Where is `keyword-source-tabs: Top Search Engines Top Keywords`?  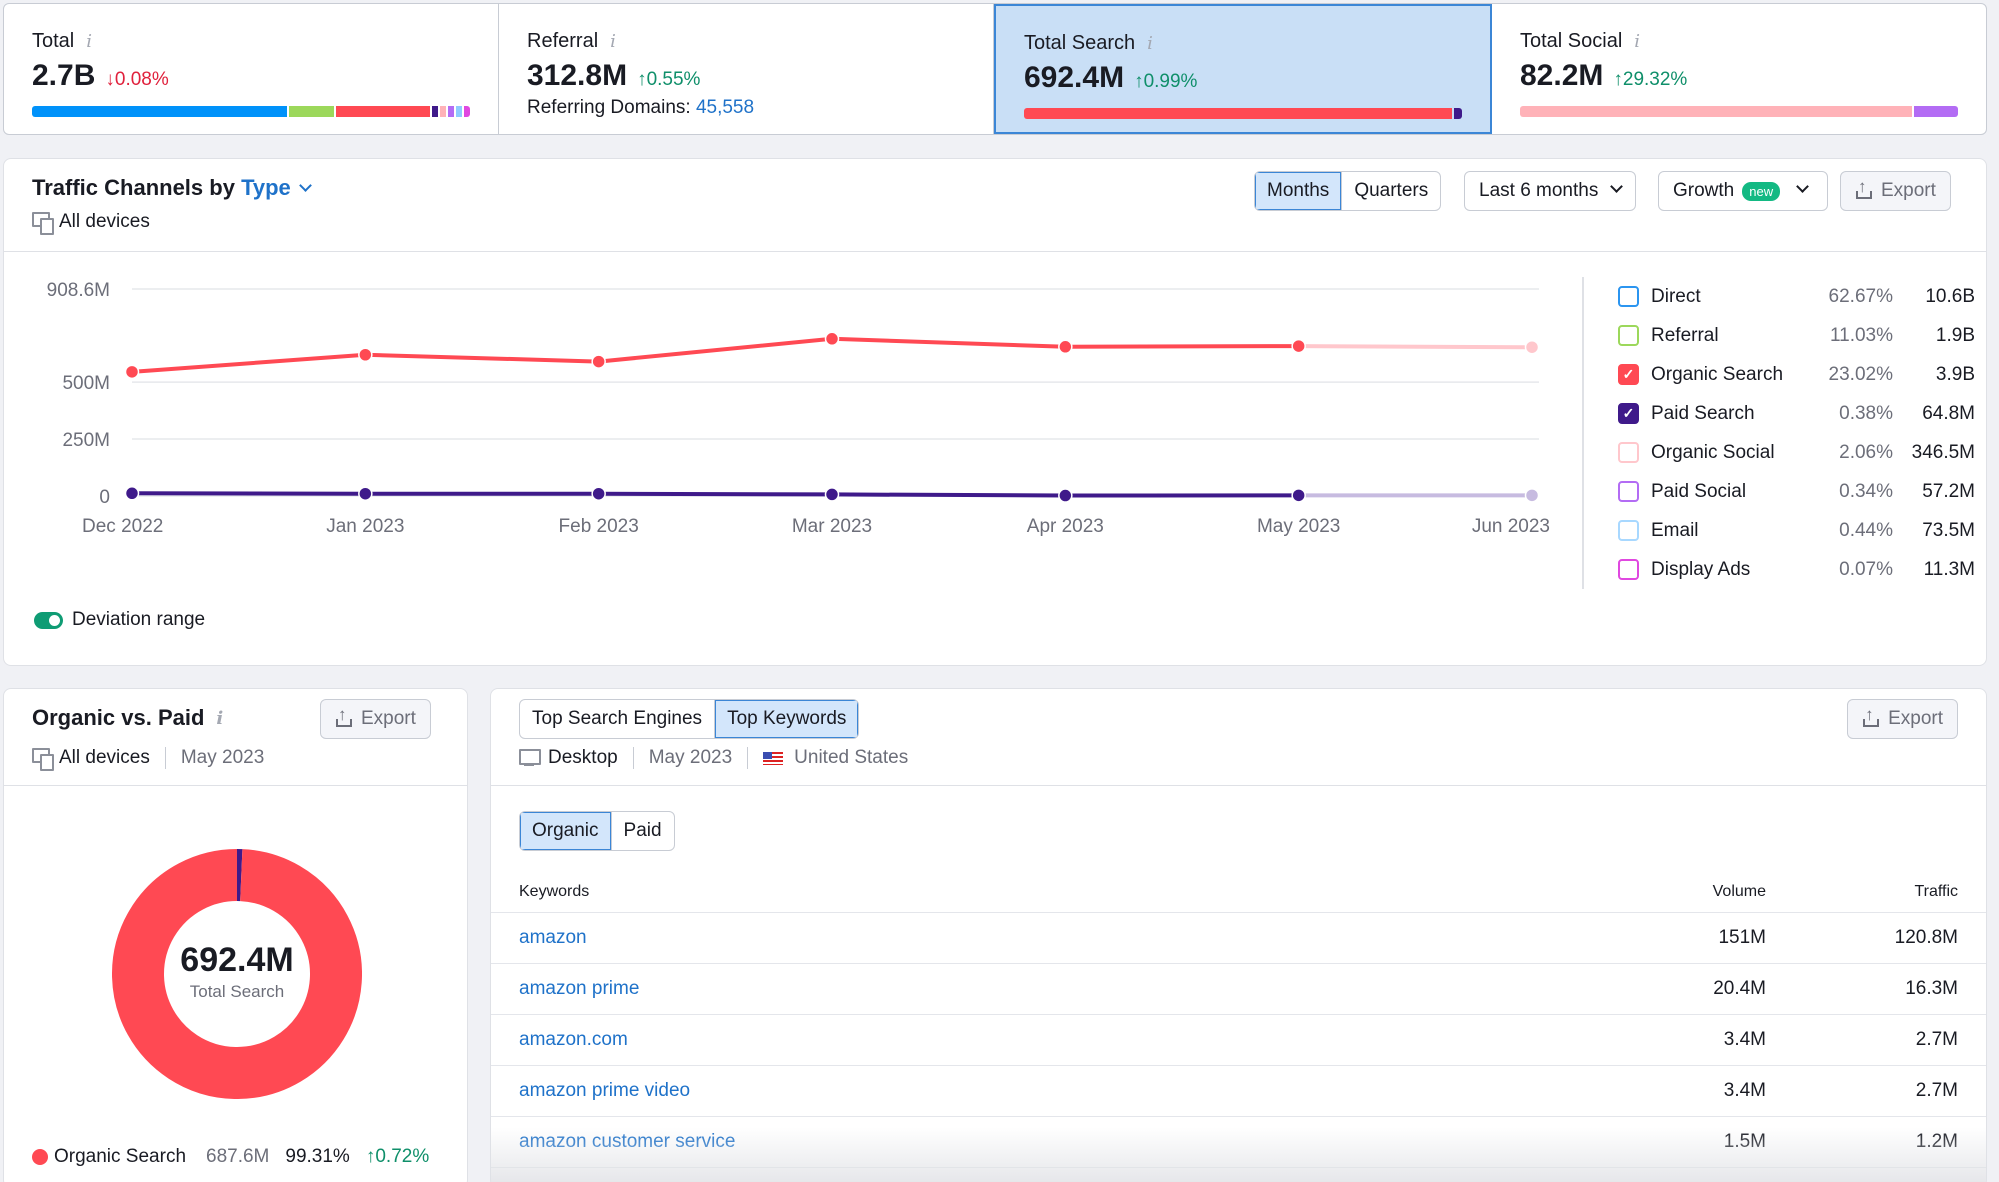
keyword-source-tabs: Top Search Engines Top Keywords is located at coordinates (689, 719).